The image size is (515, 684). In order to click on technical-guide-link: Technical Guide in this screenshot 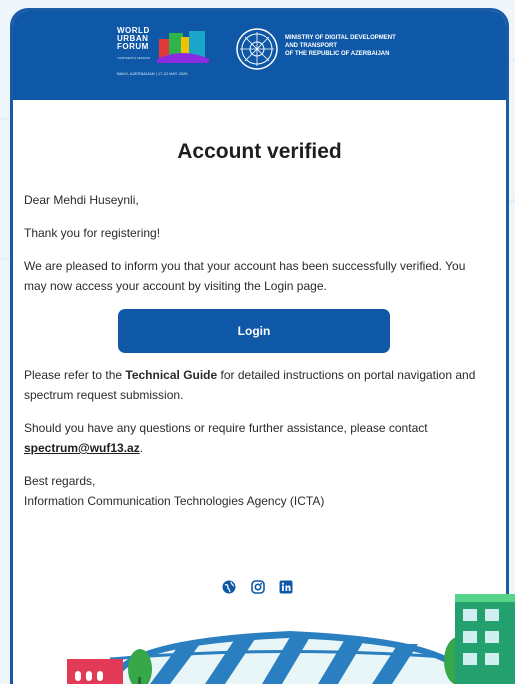, I will do `click(171, 375)`.